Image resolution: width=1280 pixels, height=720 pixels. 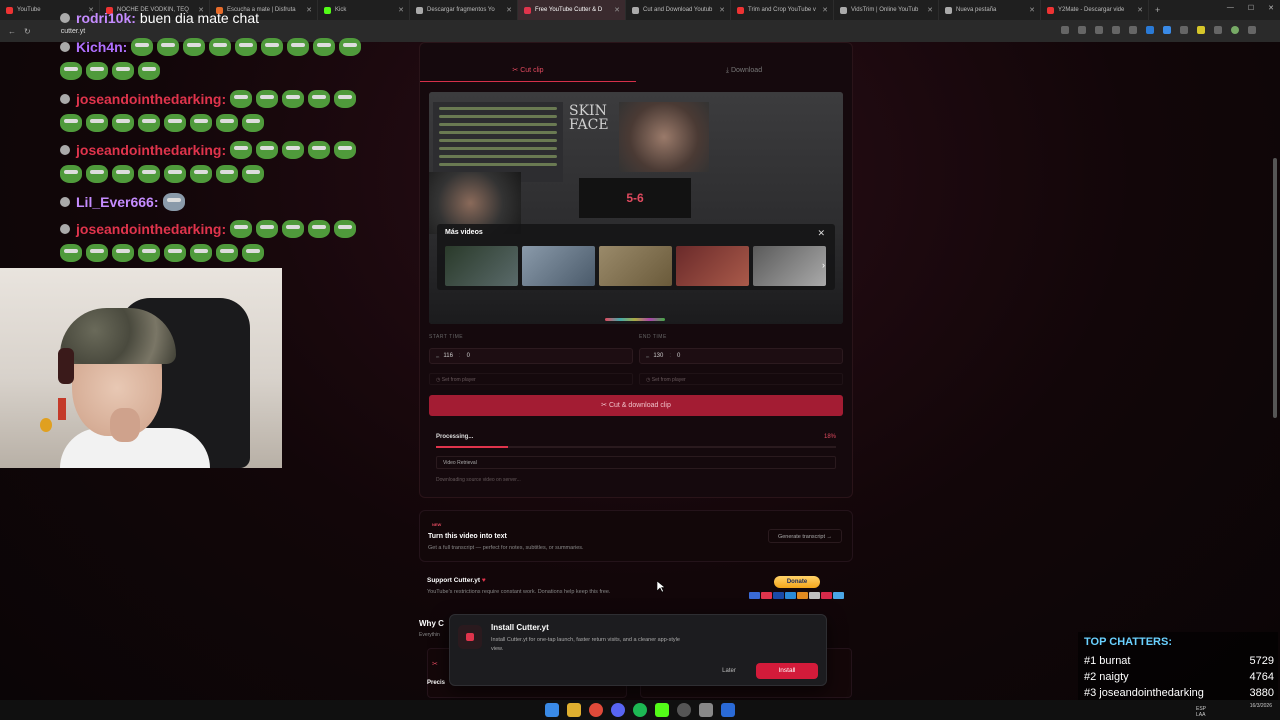 What do you see at coordinates (1271, 8) in the screenshot?
I see `close-window-icon: ✕` at bounding box center [1271, 8].